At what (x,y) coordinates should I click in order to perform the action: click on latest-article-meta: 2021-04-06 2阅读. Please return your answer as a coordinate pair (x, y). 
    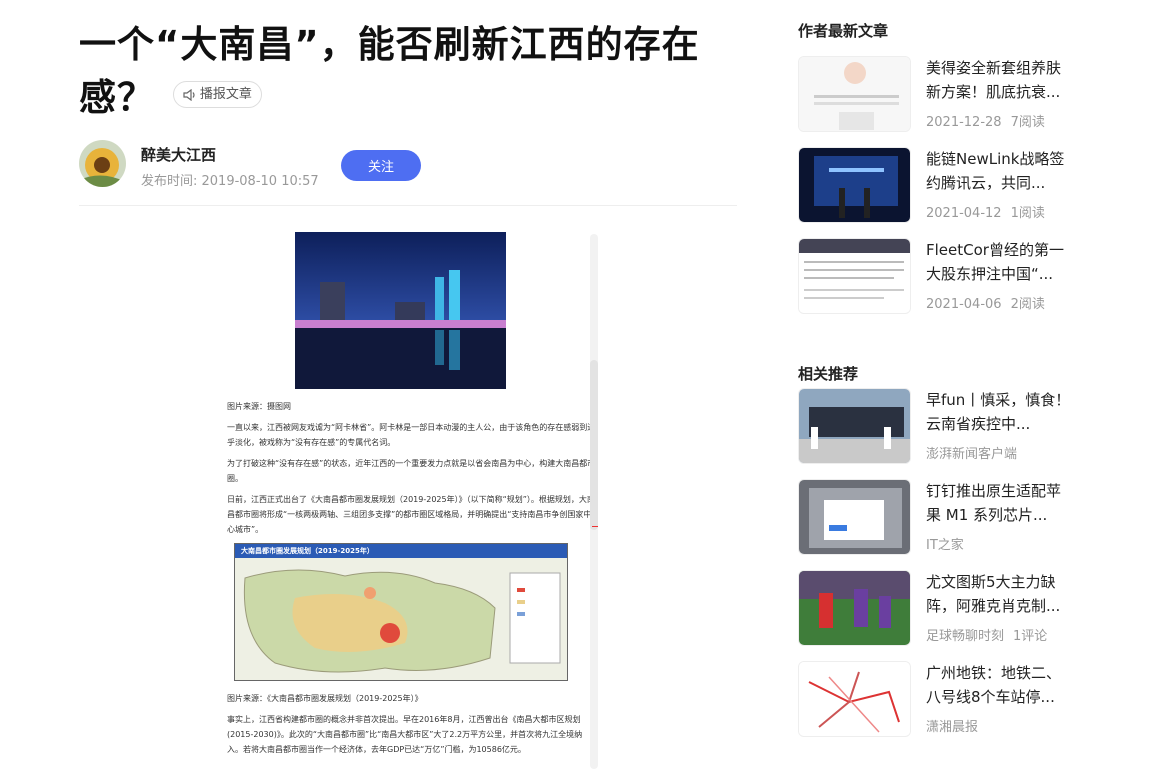
    Looking at the image, I should click on (985, 302).